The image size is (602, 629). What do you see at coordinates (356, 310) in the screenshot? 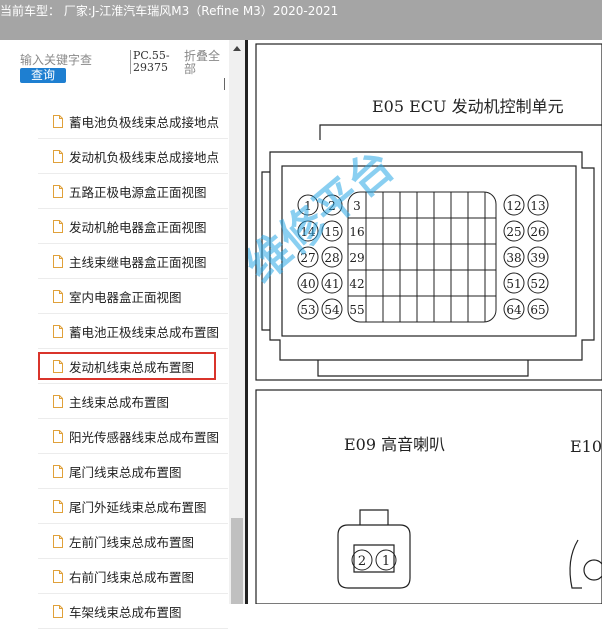
I see `ecu-pin: 55` at bounding box center [356, 310].